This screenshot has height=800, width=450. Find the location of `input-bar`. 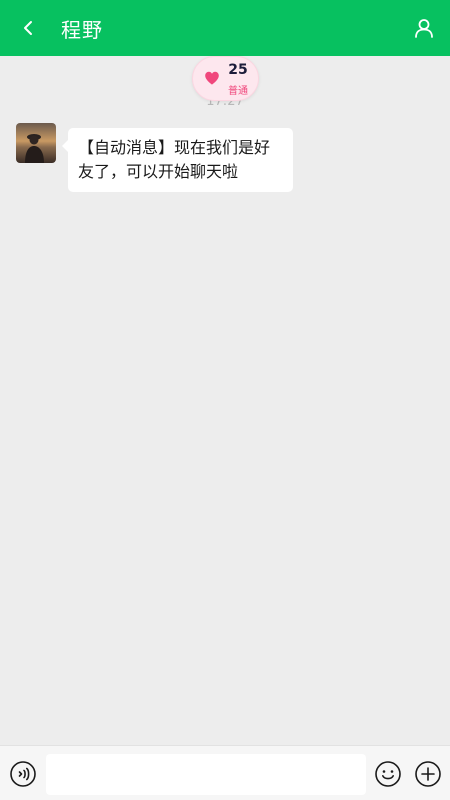

input-bar is located at coordinates (225, 772).